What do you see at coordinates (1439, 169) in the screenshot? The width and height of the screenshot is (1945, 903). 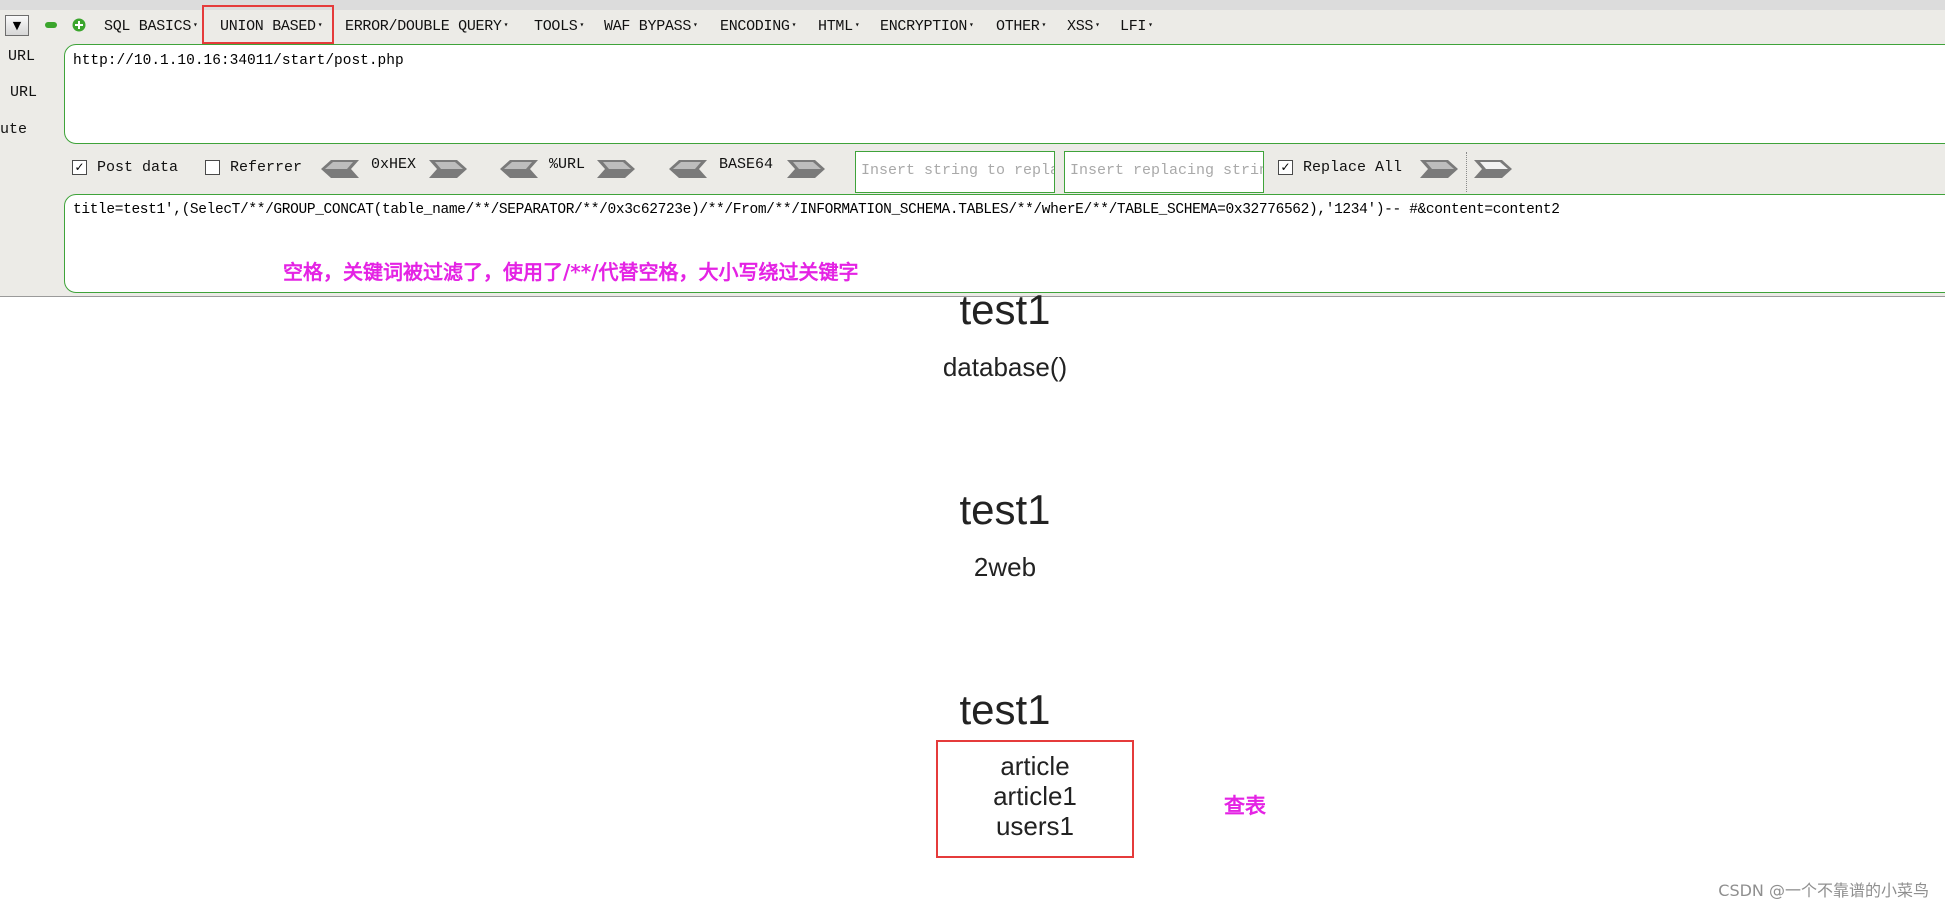 I see `replace-forward-arrow-icon` at bounding box center [1439, 169].